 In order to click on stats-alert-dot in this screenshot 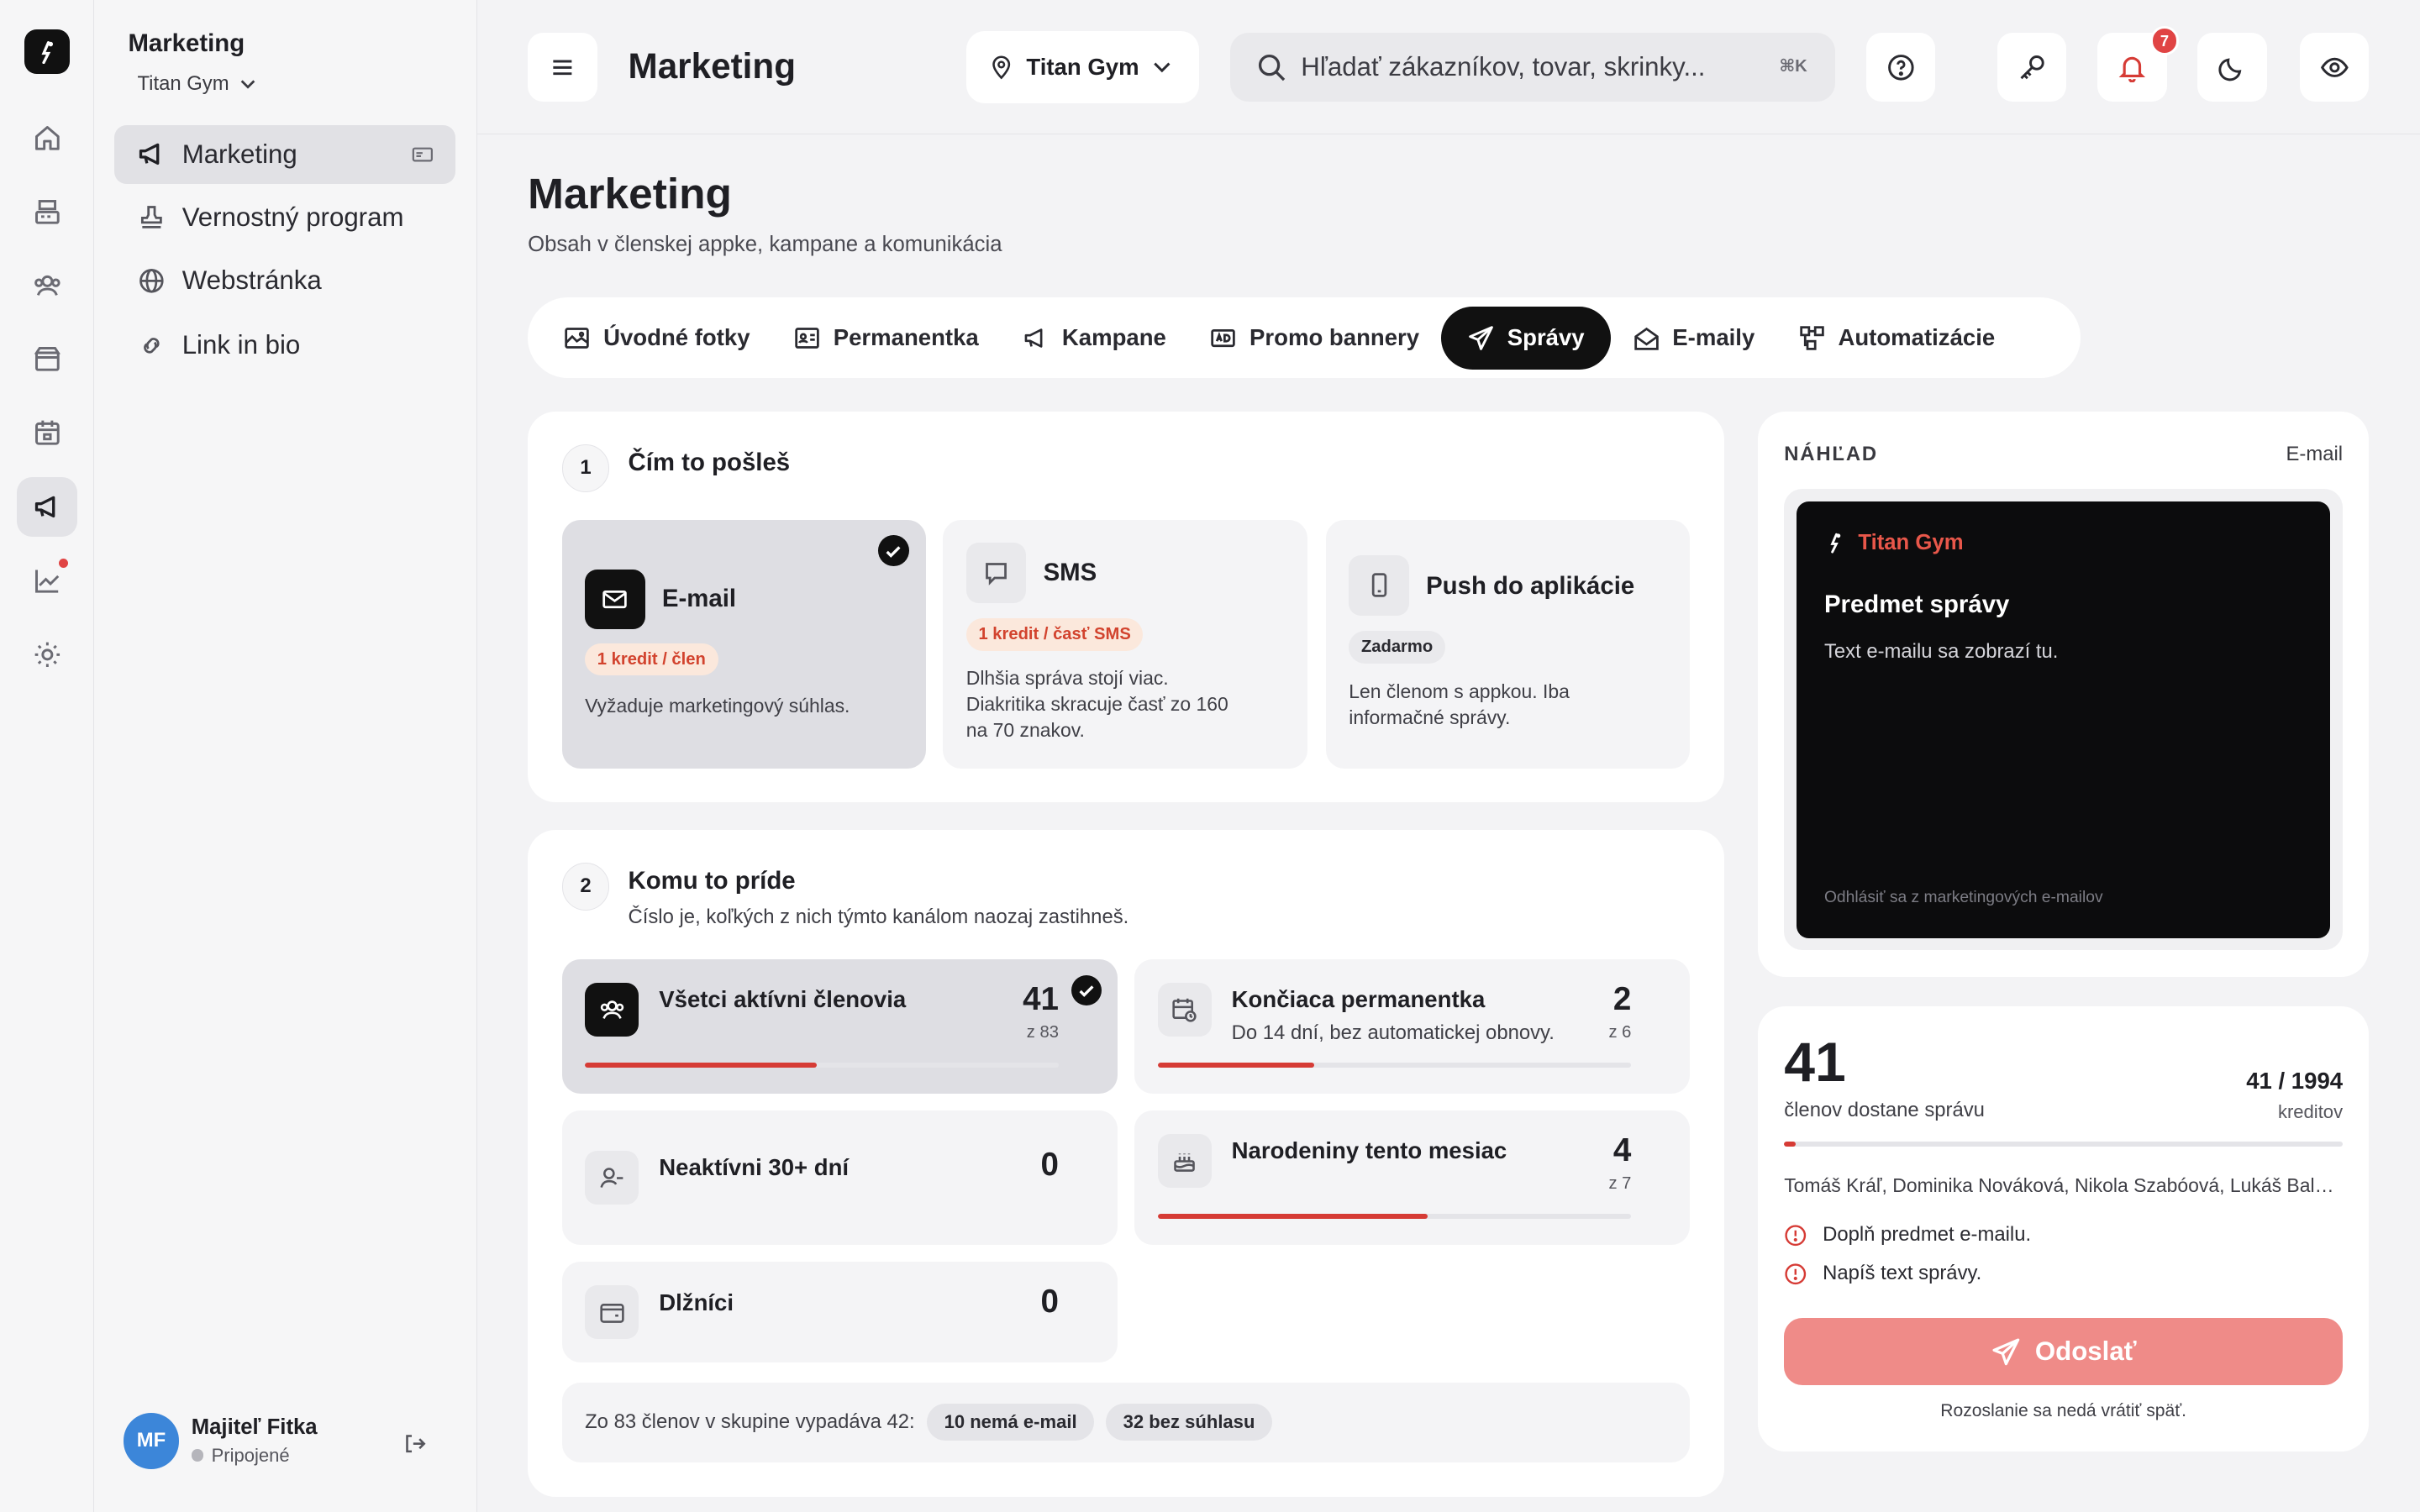, I will do `click(63, 563)`.